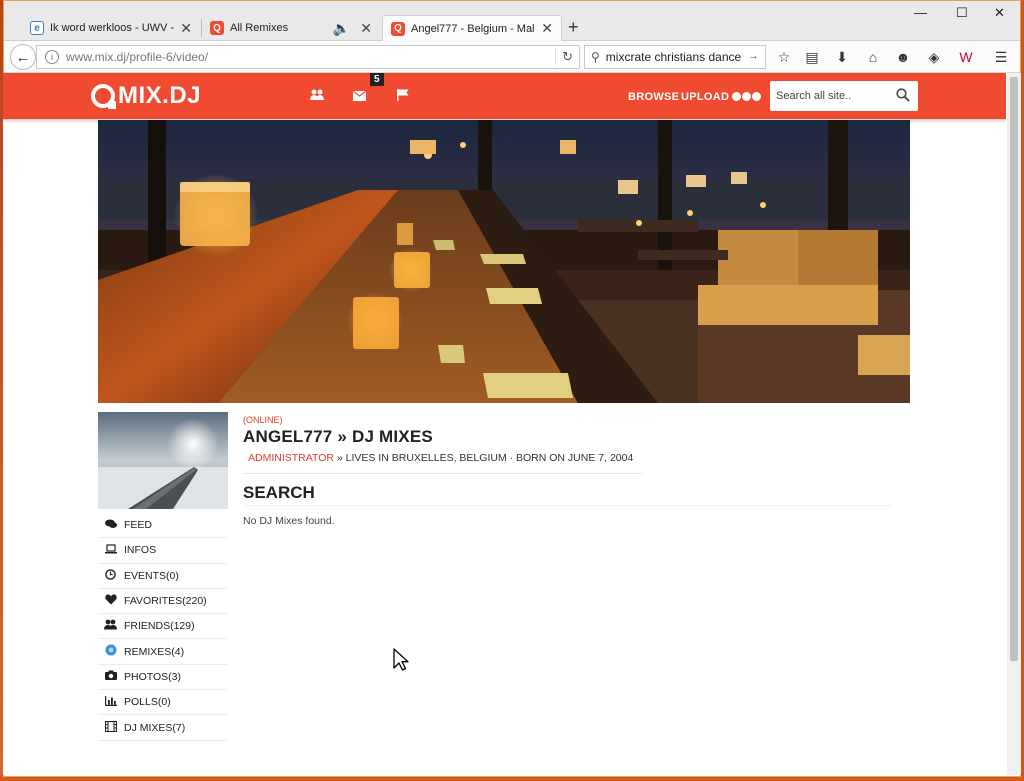 The height and width of the screenshot is (781, 1024). Describe the element at coordinates (903, 96) in the screenshot. I see `search-icon` at that location.